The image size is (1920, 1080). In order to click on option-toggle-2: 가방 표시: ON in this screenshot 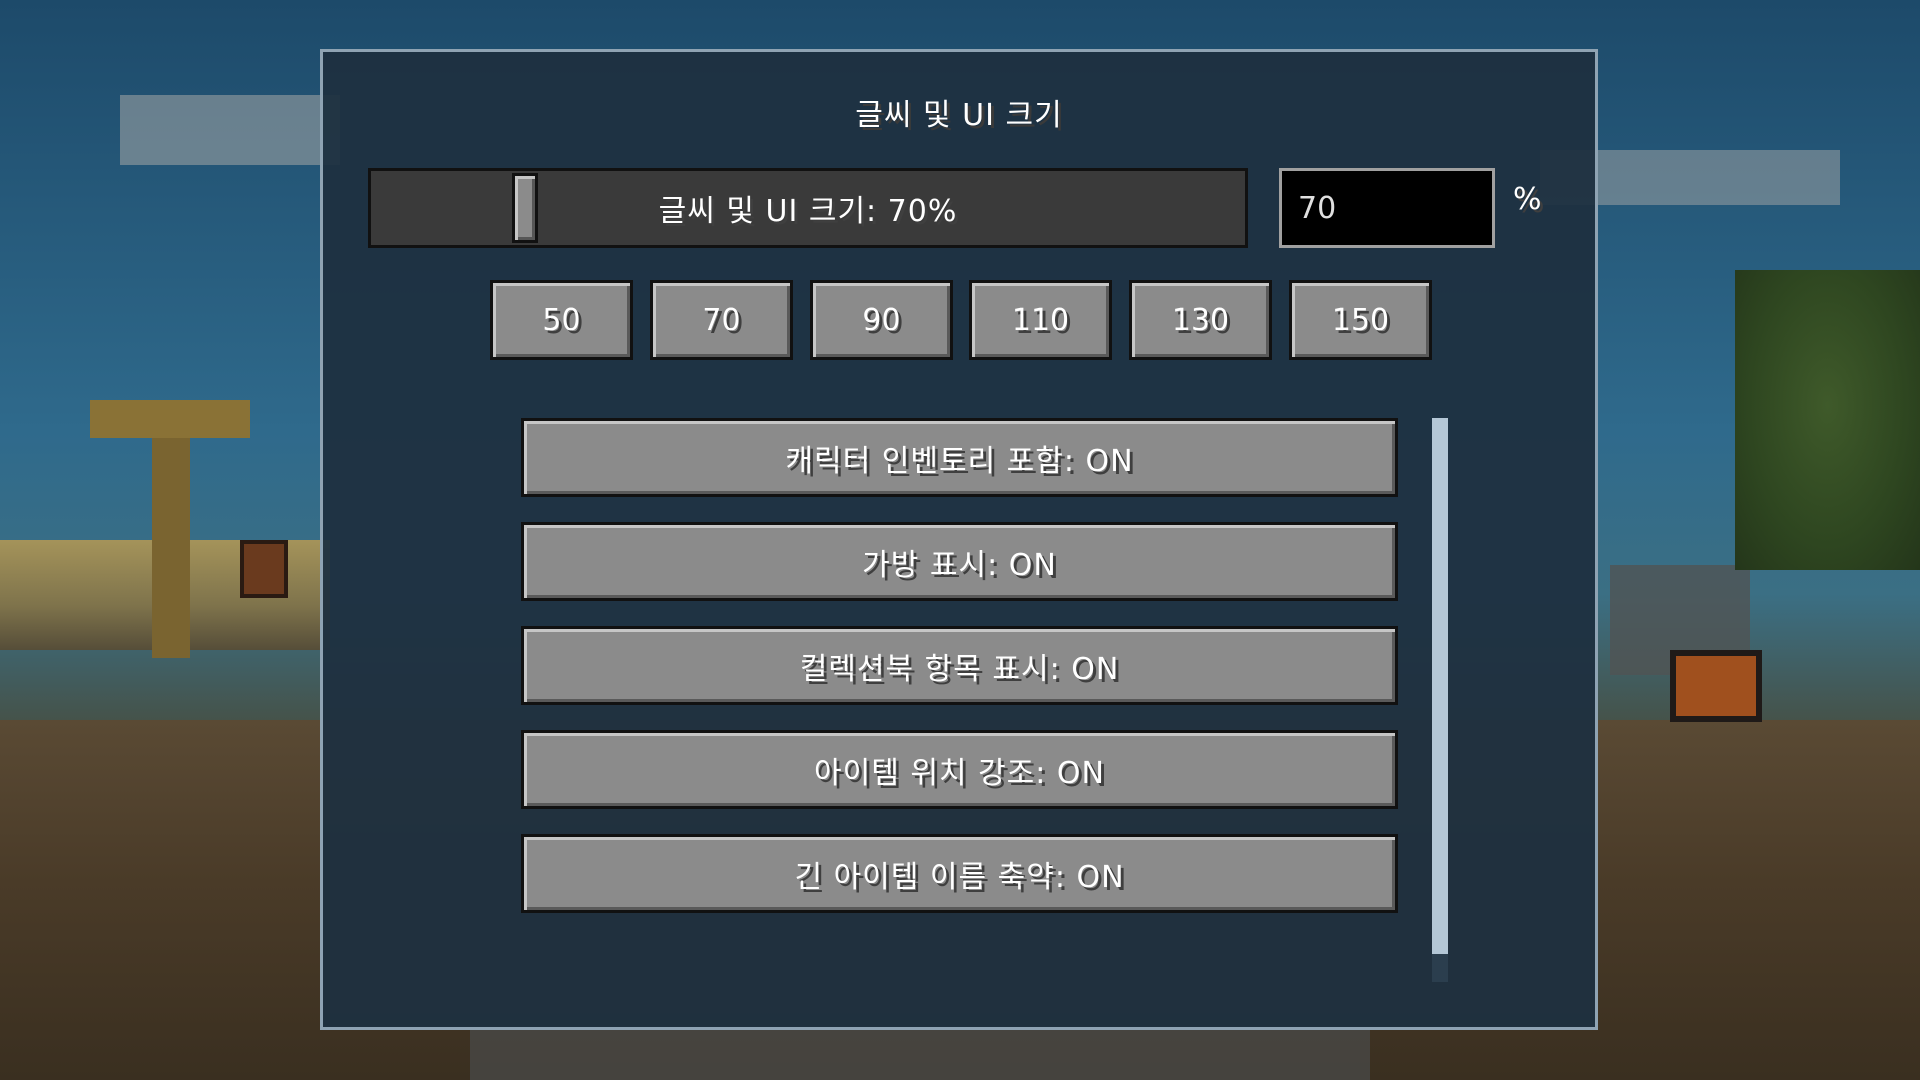, I will do `click(959, 561)`.